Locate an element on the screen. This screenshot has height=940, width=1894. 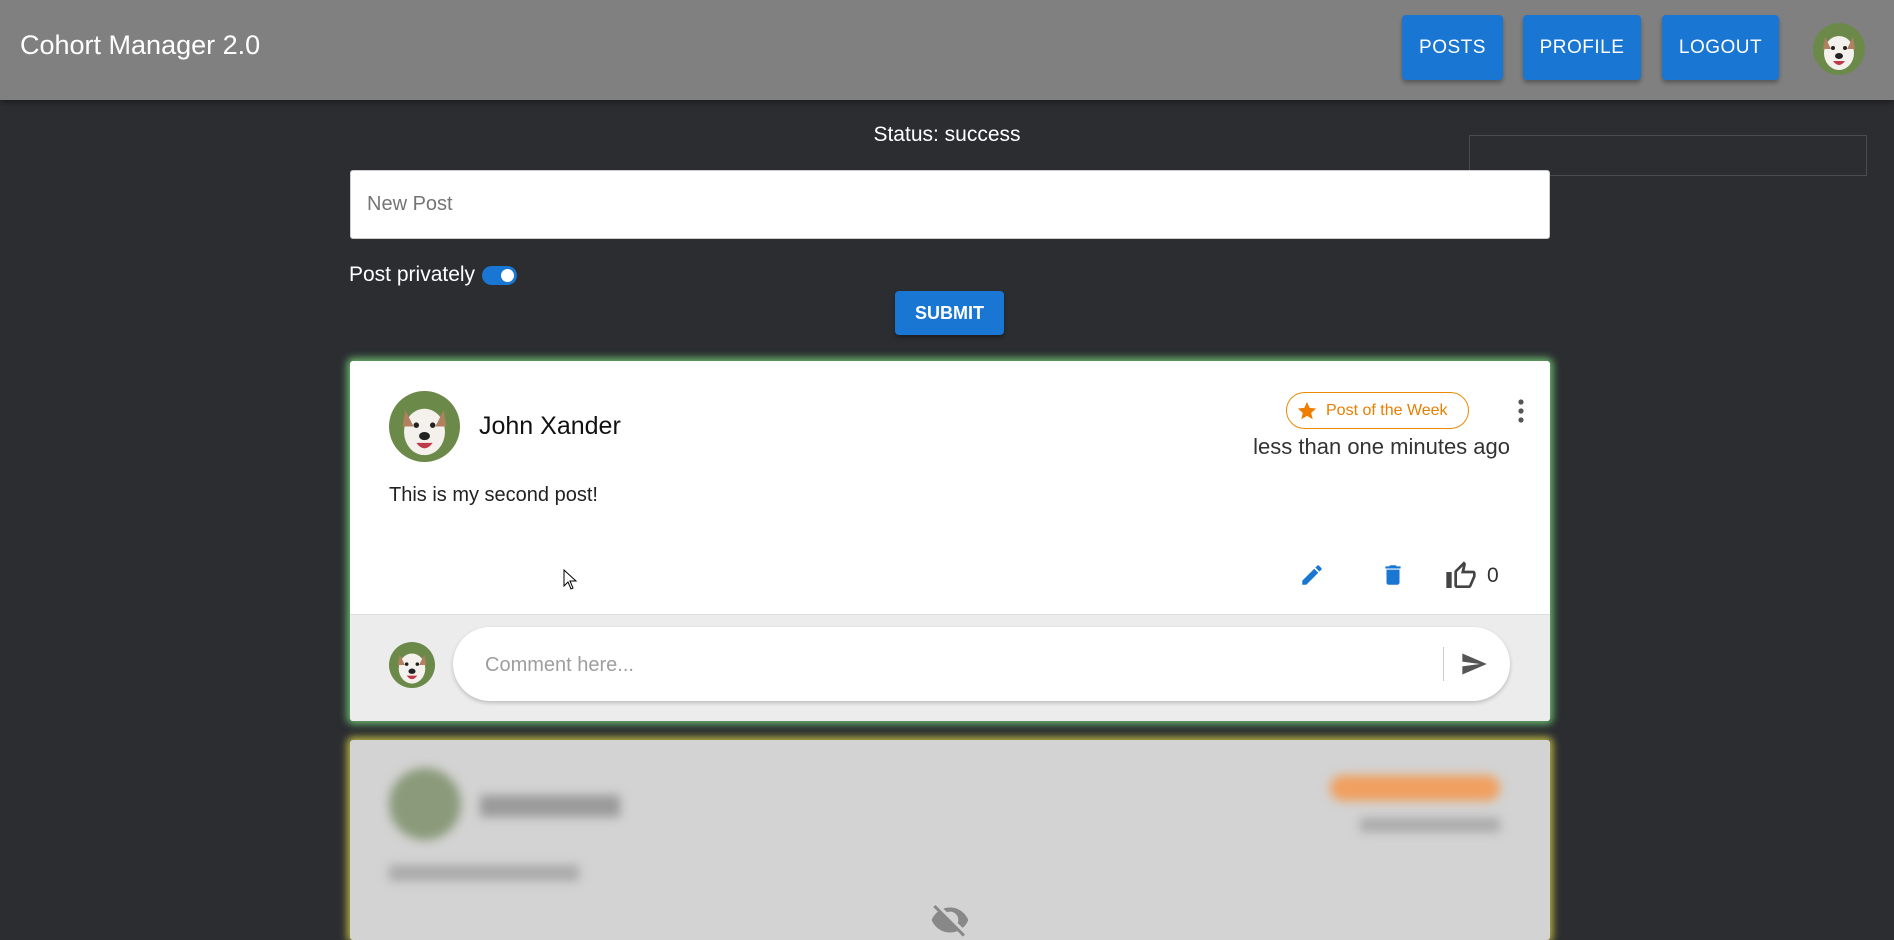
mouse-cursor-icon is located at coordinates (570, 579).